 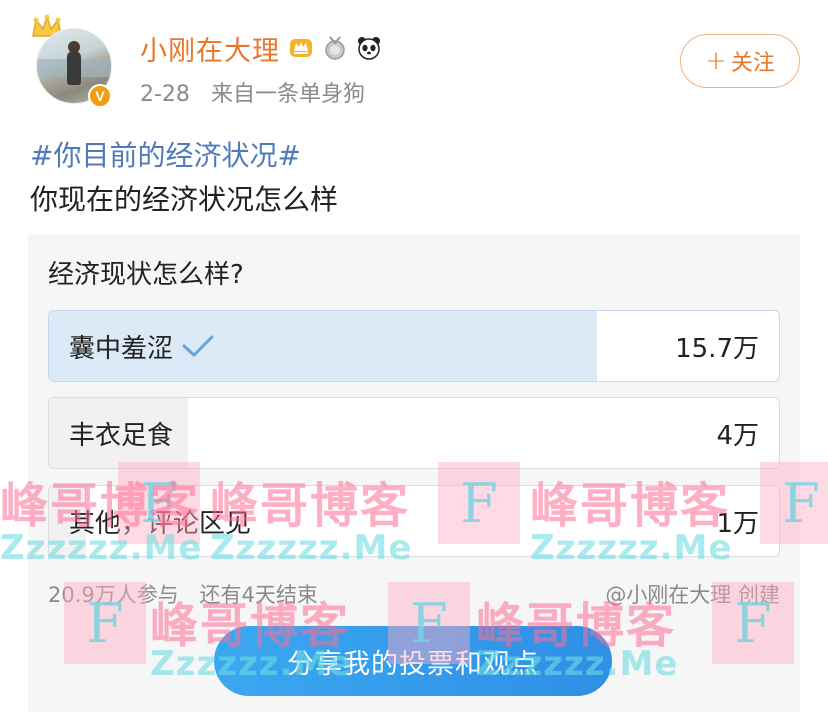 I want to click on panda-icon, so click(x=369, y=48).